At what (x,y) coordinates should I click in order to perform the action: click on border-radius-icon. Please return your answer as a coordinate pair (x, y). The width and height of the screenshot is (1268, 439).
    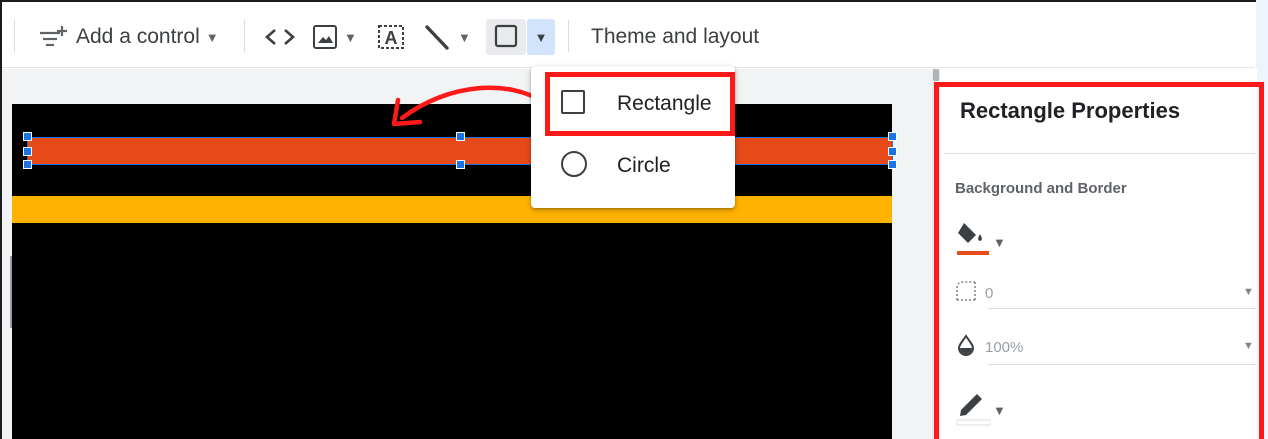
    Looking at the image, I should click on (966, 293).